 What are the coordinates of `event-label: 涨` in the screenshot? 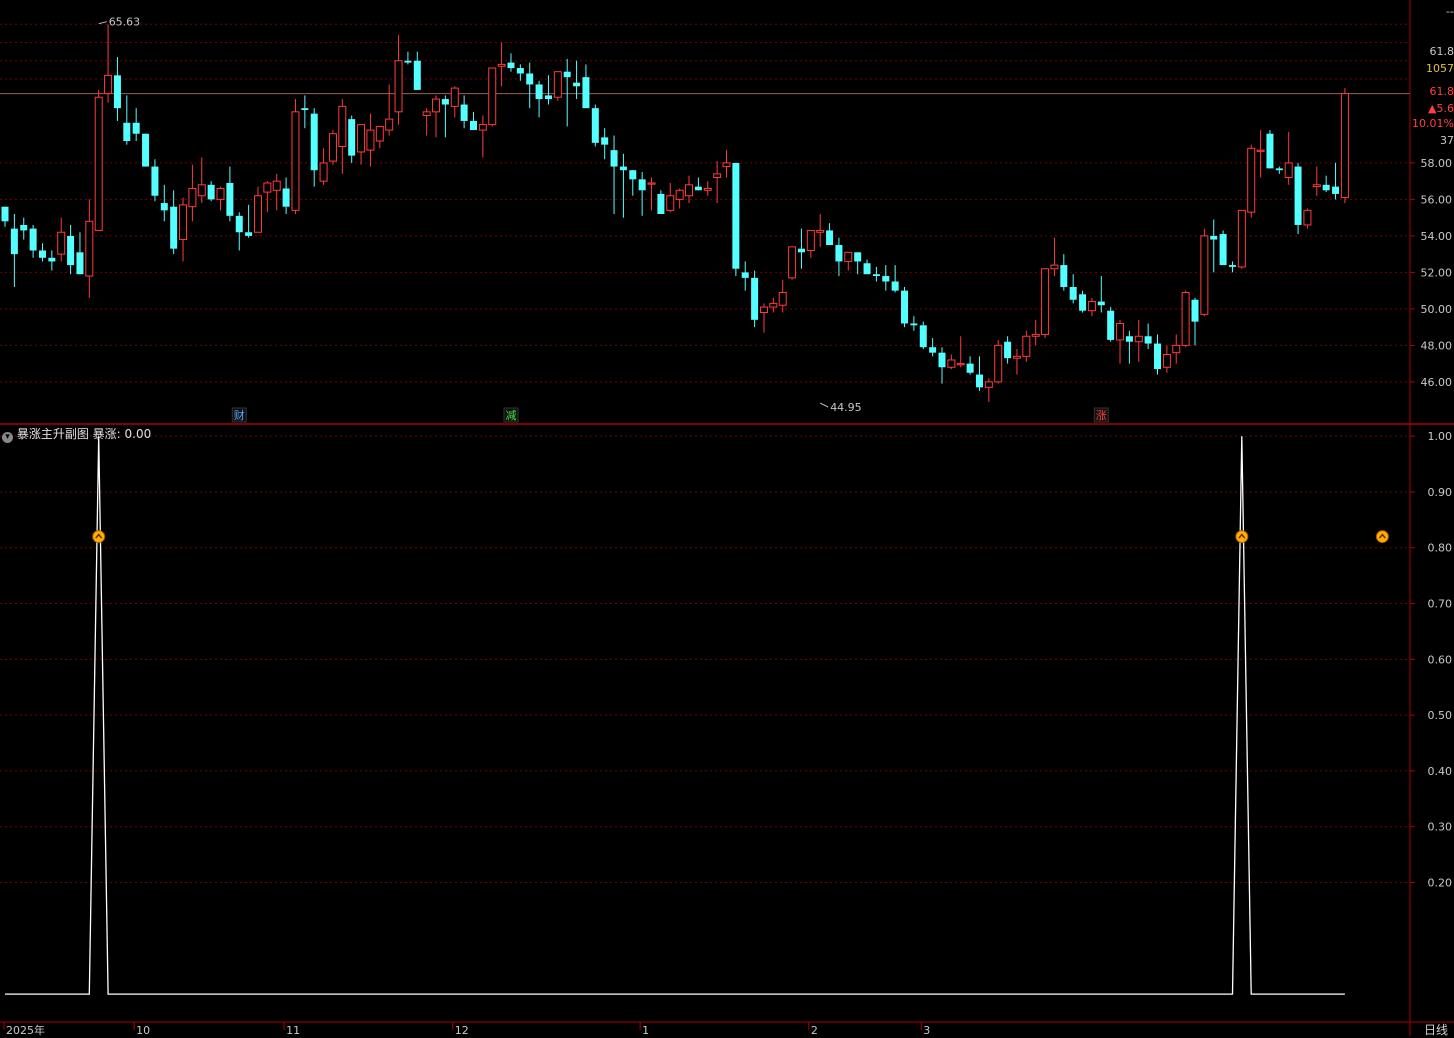 It's located at (1101, 415).